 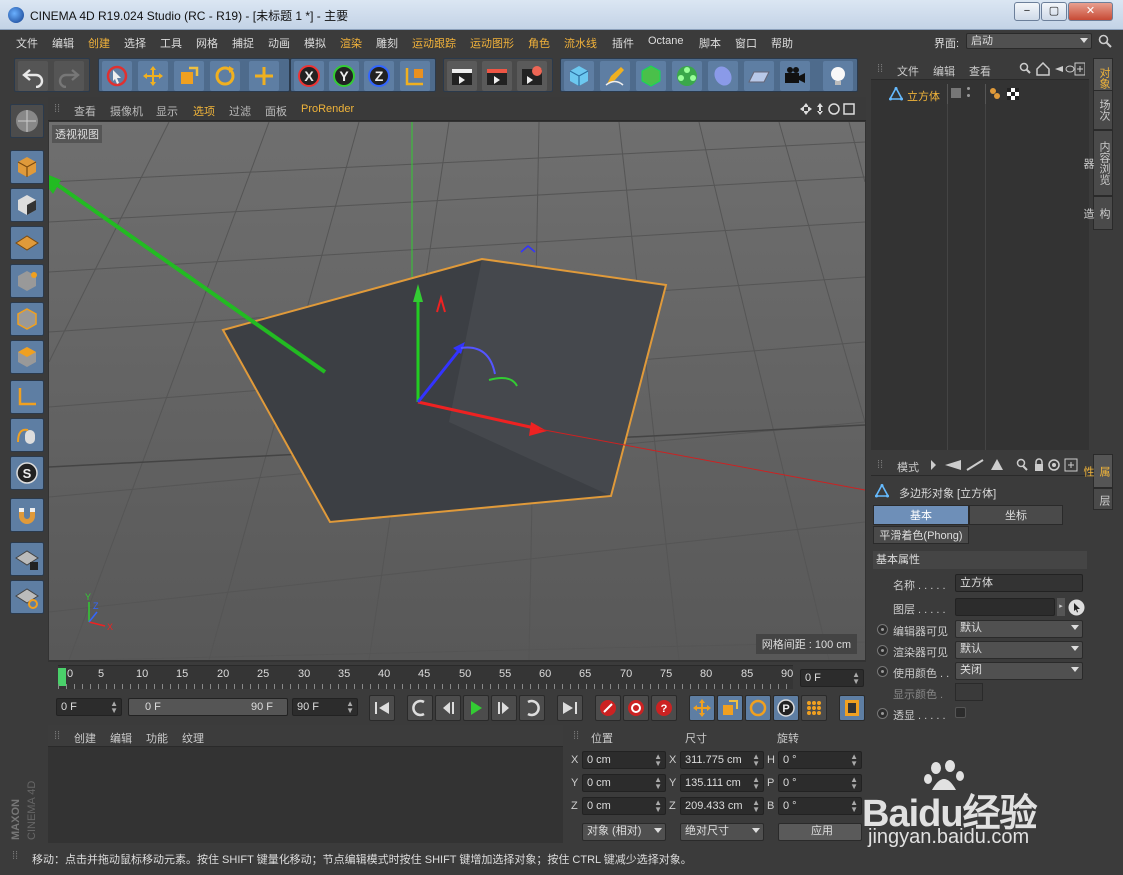 I want to click on menu-motion-tracking: 运动跟踪, so click(x=434, y=43).